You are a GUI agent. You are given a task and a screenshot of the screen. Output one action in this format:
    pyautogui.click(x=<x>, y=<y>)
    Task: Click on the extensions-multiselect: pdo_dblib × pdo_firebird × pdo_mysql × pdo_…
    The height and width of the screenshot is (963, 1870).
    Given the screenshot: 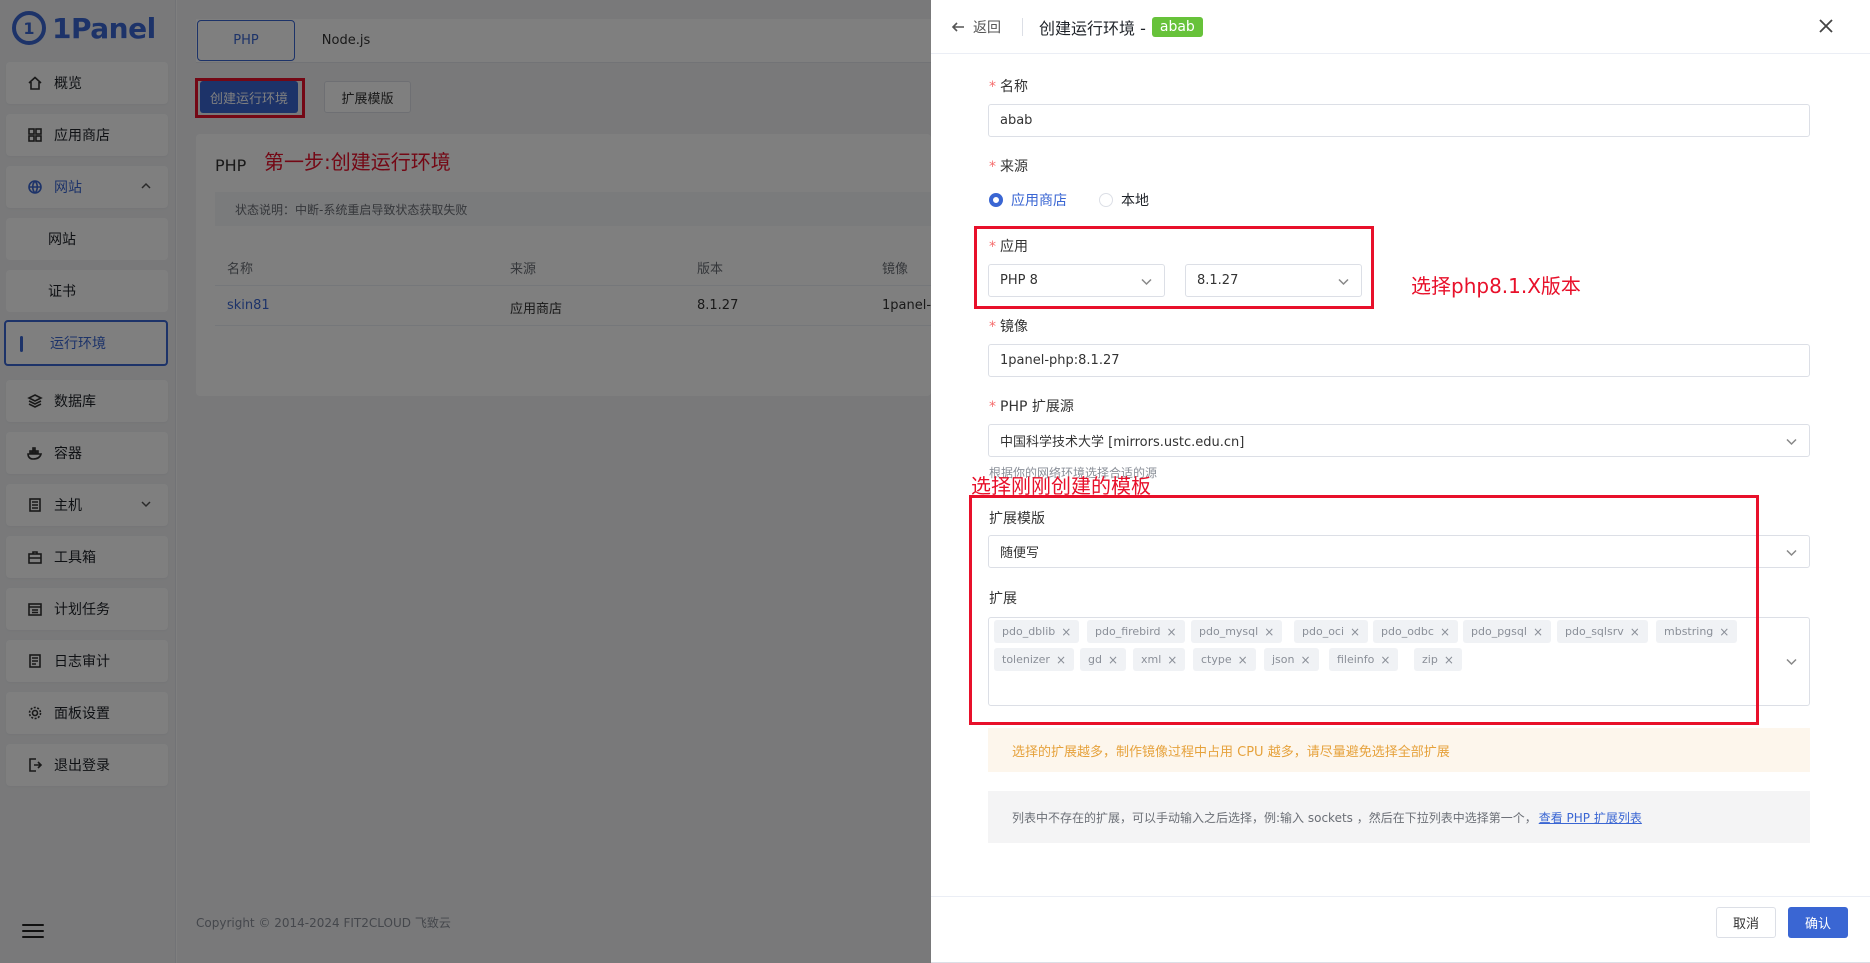 What is the action you would take?
    pyautogui.click(x=1399, y=661)
    